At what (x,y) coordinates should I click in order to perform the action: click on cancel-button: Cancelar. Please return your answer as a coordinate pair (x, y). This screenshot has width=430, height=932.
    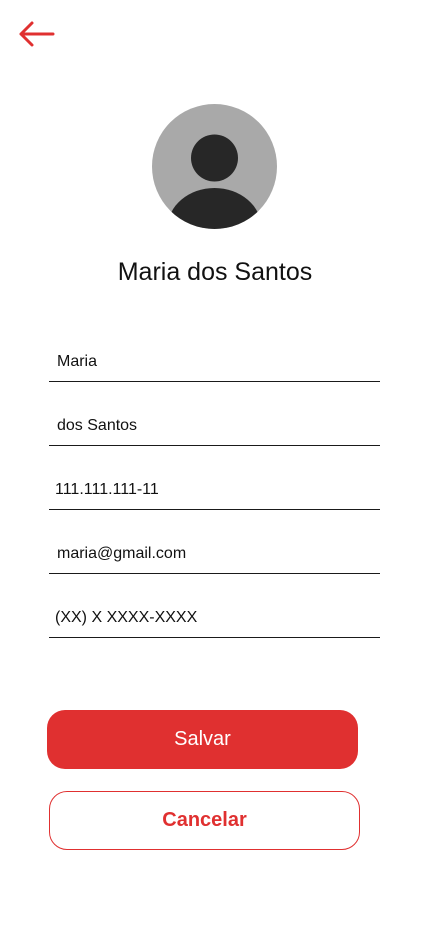
    Looking at the image, I should click on (204, 820).